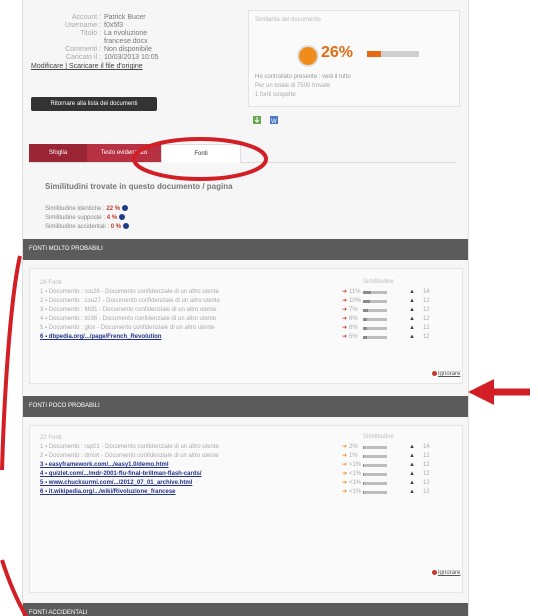 Image resolution: width=538 pixels, height=616 pixels. What do you see at coordinates (481, 392) in the screenshot?
I see `annotation-arrow-head` at bounding box center [481, 392].